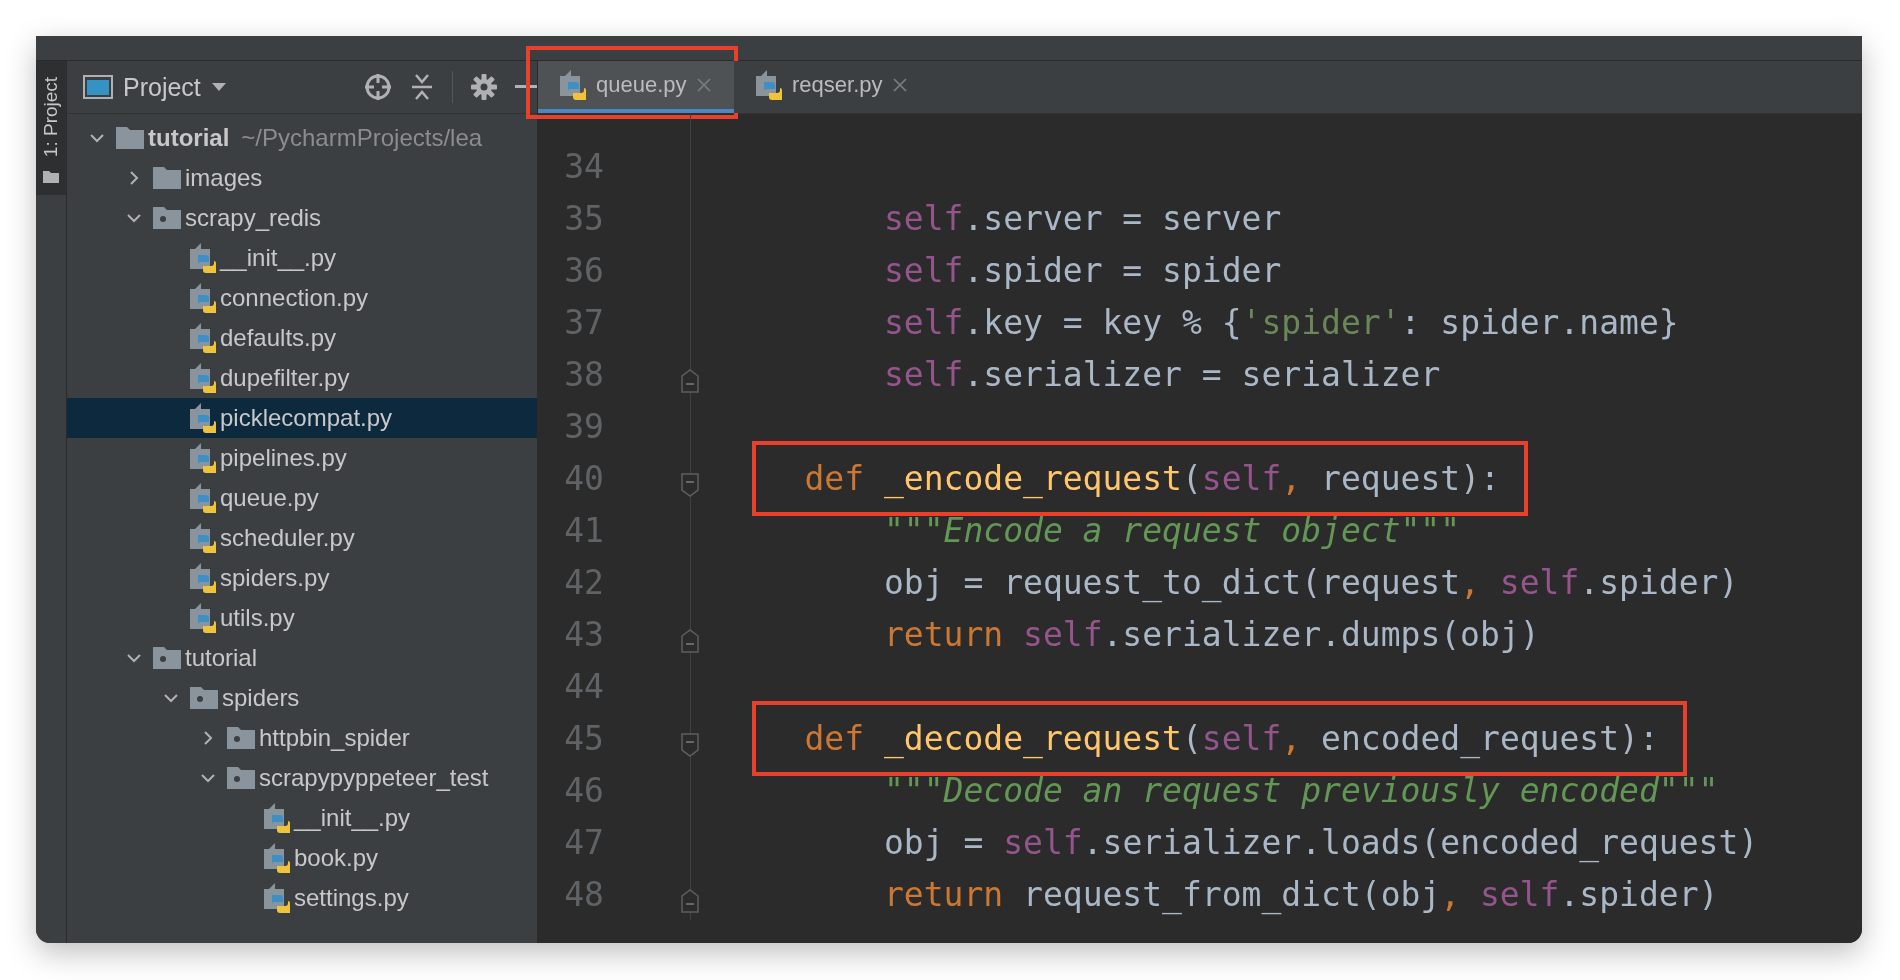 This screenshot has height=980, width=1900. I want to click on code-line: def _encode_request(self, request):, so click(1152, 478).